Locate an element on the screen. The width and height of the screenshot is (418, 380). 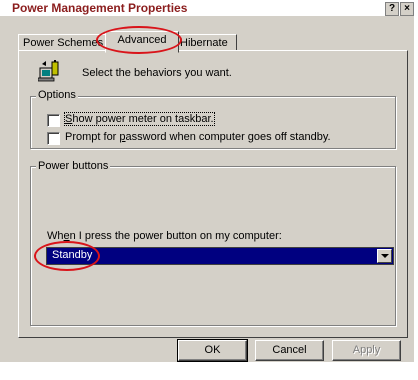
chevron-down-icon is located at coordinates (384, 256).